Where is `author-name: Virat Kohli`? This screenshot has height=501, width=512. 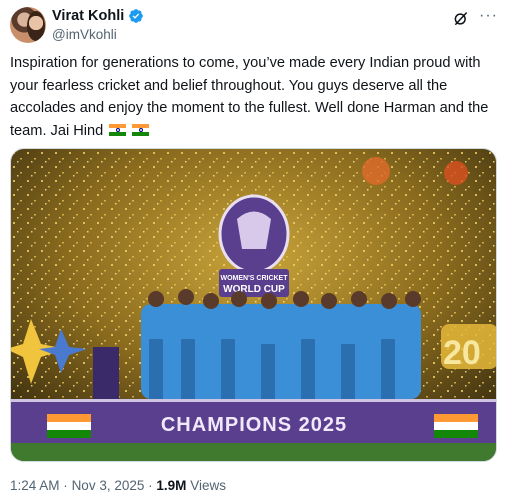 author-name: Virat Kohli is located at coordinates (88, 16).